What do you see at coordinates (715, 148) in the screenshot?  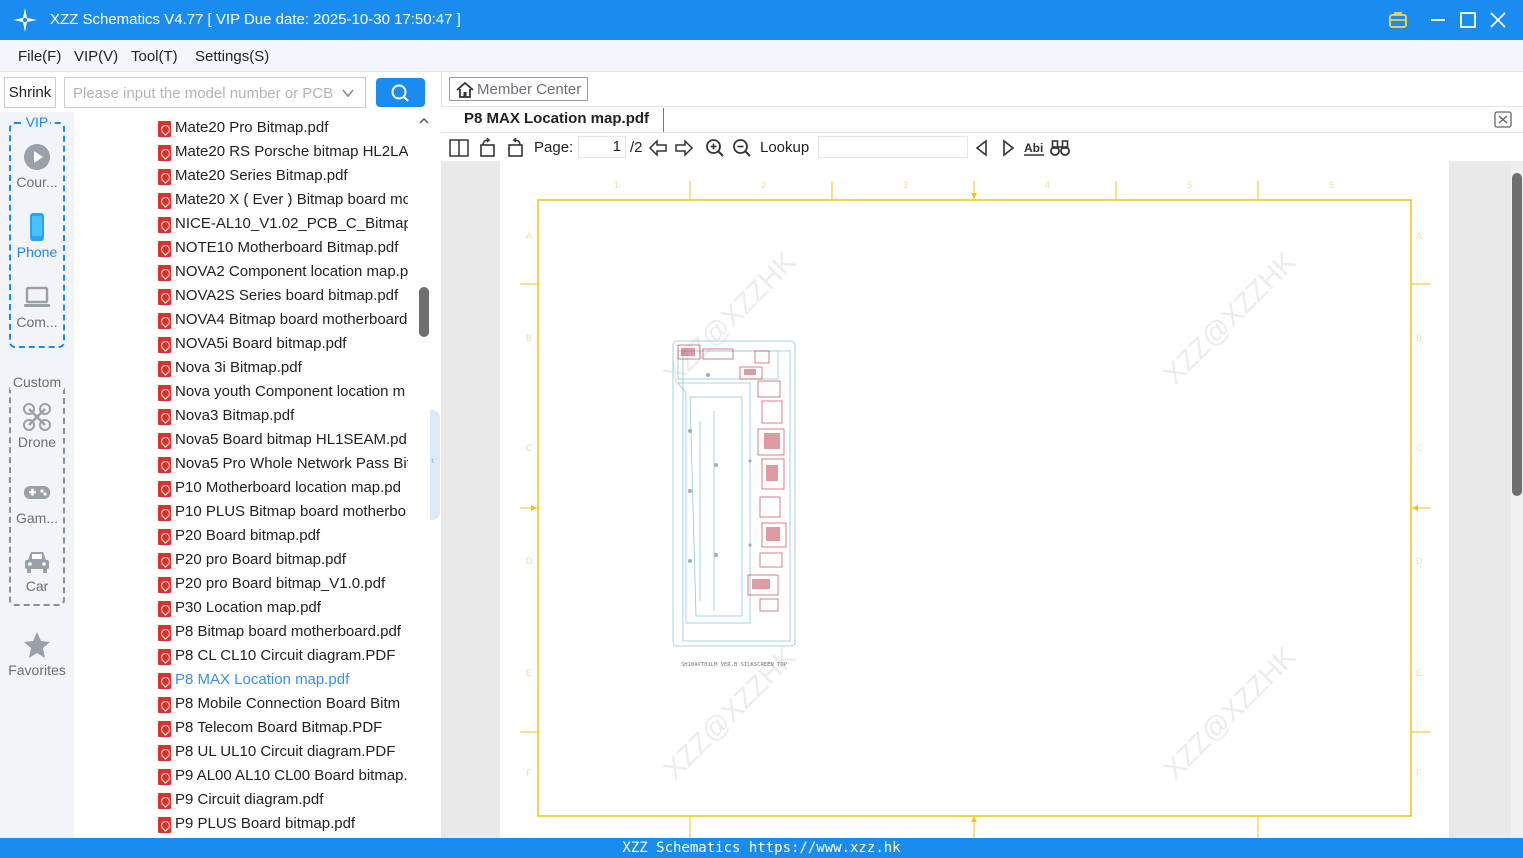 I see `zoom-in-icon` at bounding box center [715, 148].